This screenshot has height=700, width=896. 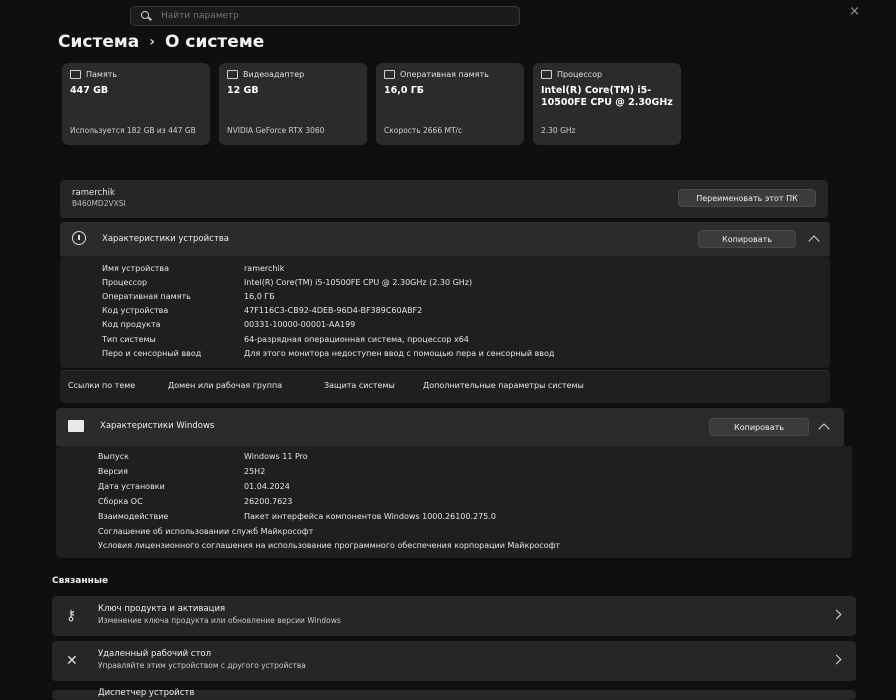 I want to click on spec-row: Имя устройства ramerchik, so click(x=193, y=268).